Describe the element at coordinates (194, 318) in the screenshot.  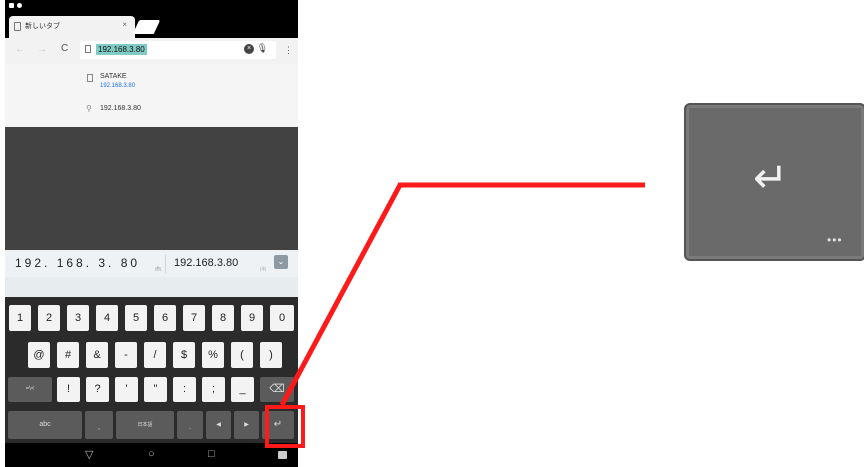
I see `key-7: 7` at that location.